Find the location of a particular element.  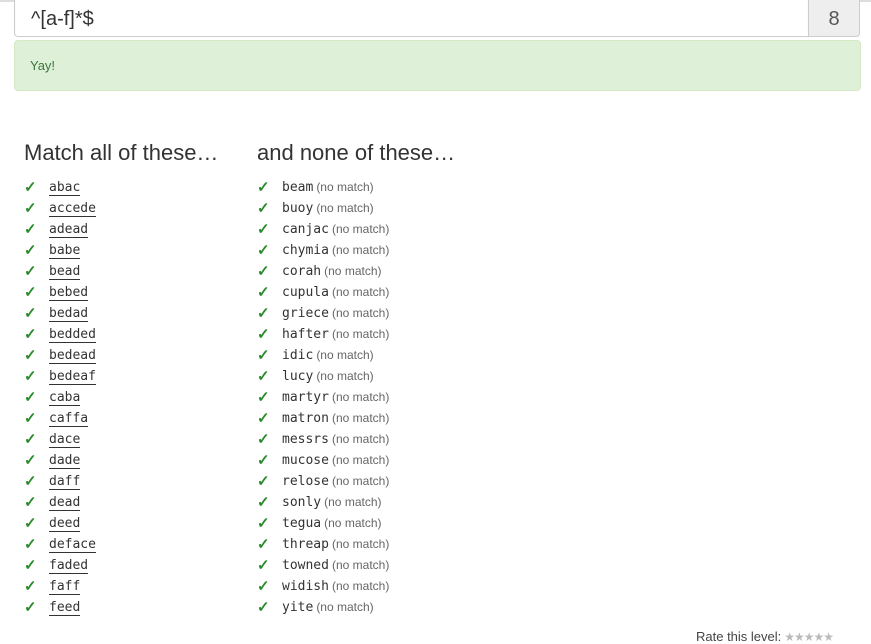

list-item: ✓ buoy (no match) is located at coordinates (323, 208).